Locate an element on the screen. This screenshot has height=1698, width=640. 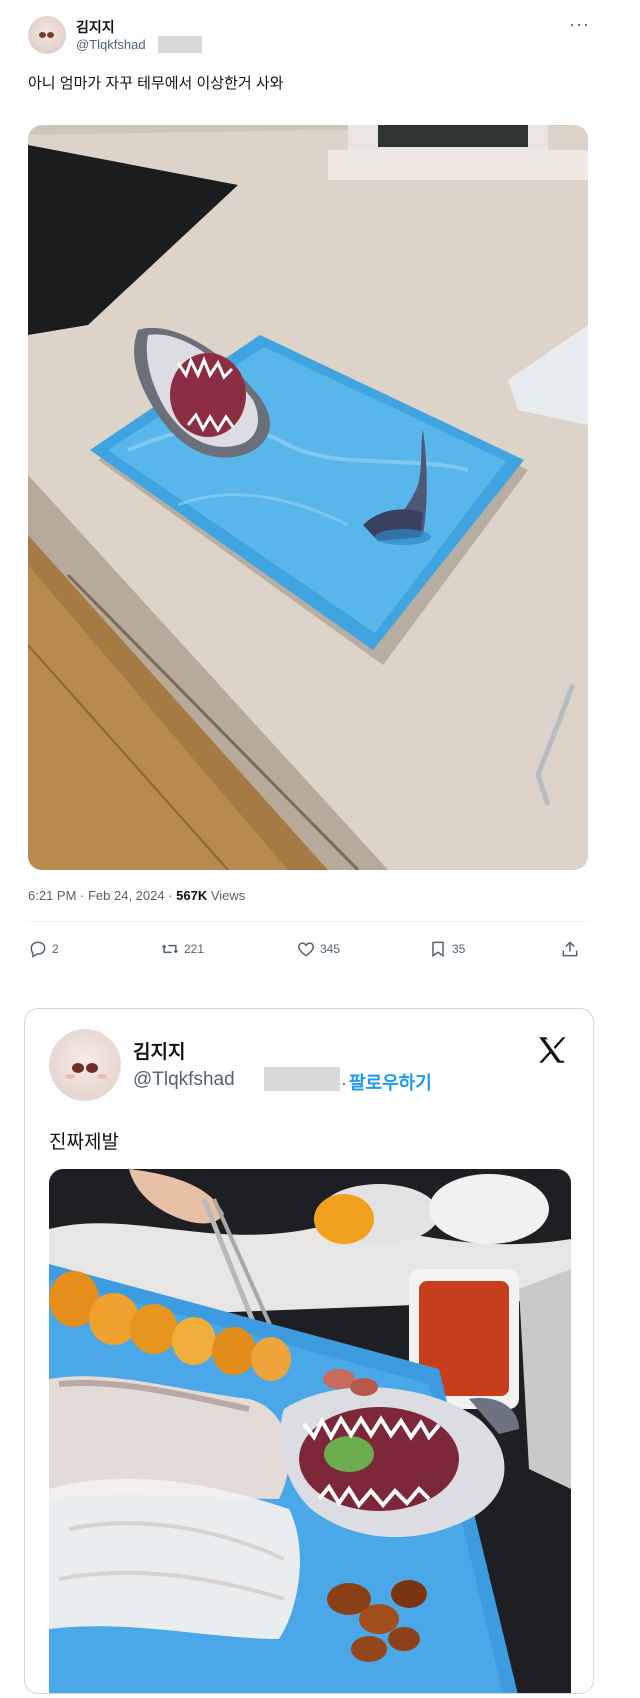
tweet-text: 아니 엄마가 자꾸 테무에서 이상한거 사와 is located at coordinates (156, 83).